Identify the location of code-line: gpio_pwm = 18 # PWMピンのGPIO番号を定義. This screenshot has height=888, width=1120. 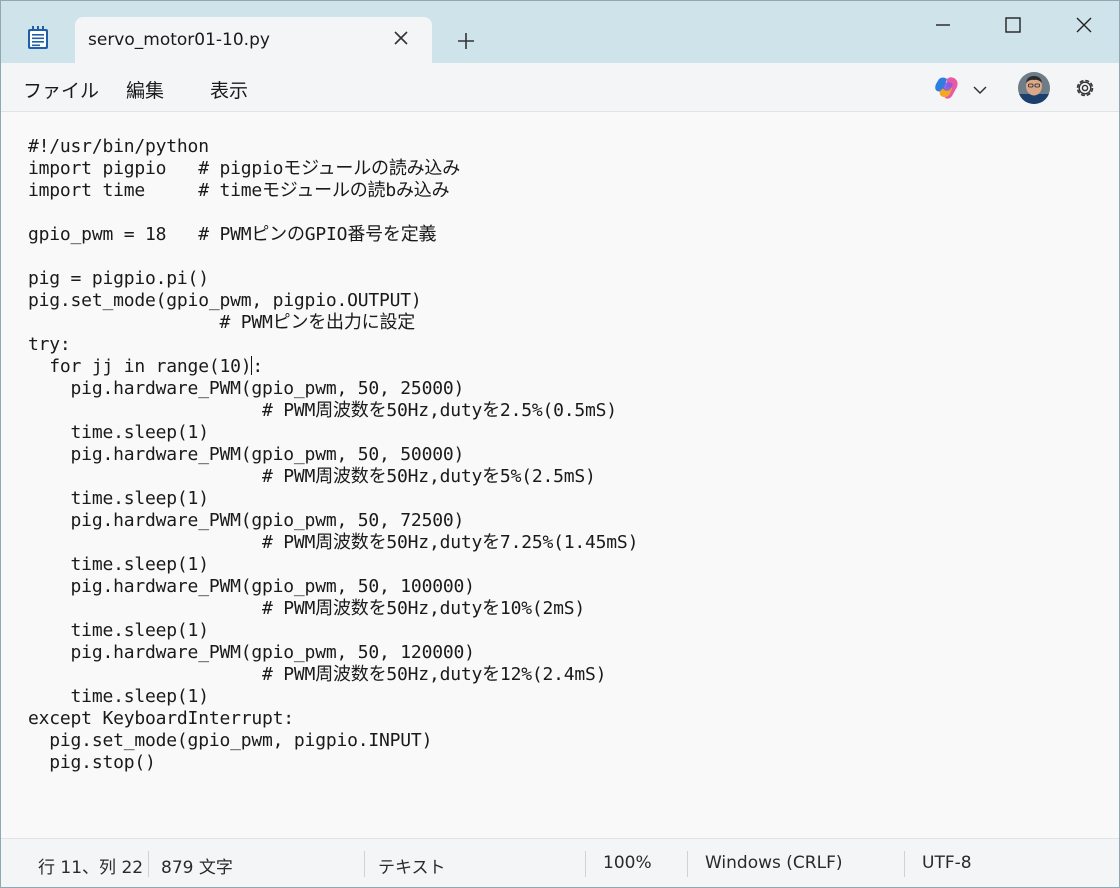
(333, 235).